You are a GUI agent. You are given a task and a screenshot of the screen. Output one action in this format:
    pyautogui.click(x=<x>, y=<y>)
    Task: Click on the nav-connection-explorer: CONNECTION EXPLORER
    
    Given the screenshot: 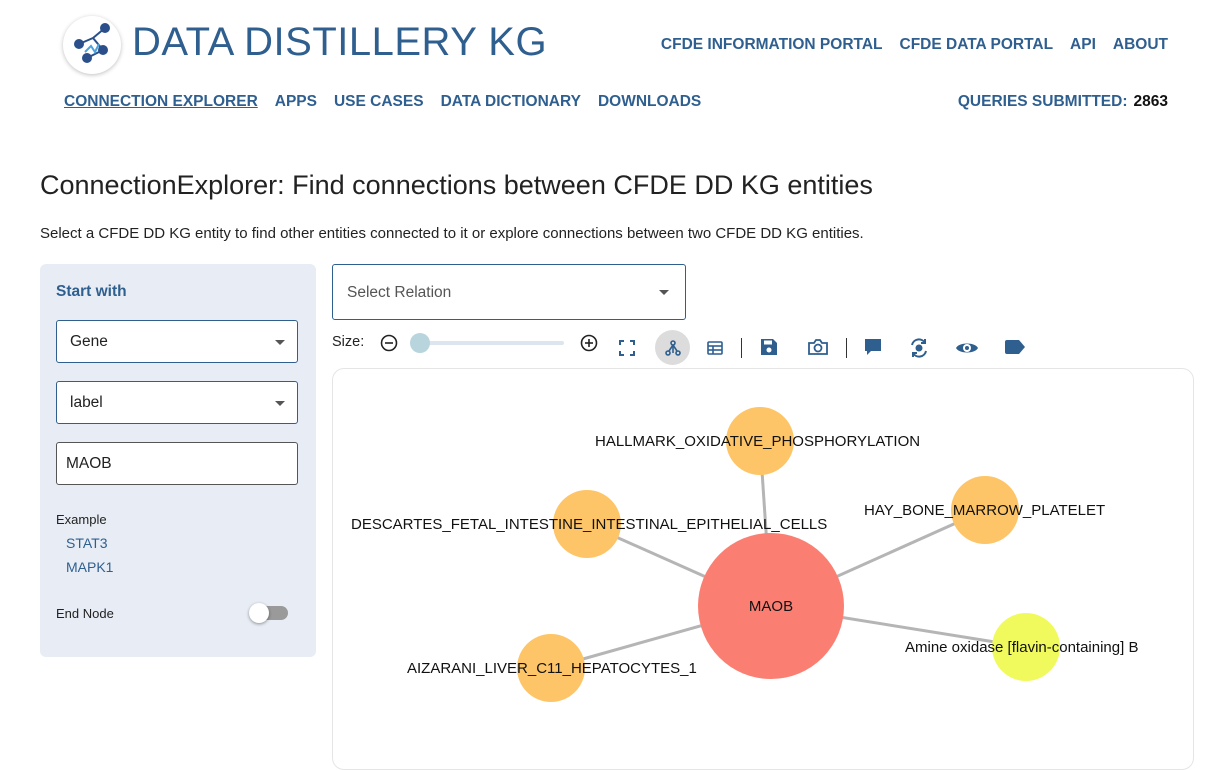 What is the action you would take?
    pyautogui.click(x=161, y=102)
    